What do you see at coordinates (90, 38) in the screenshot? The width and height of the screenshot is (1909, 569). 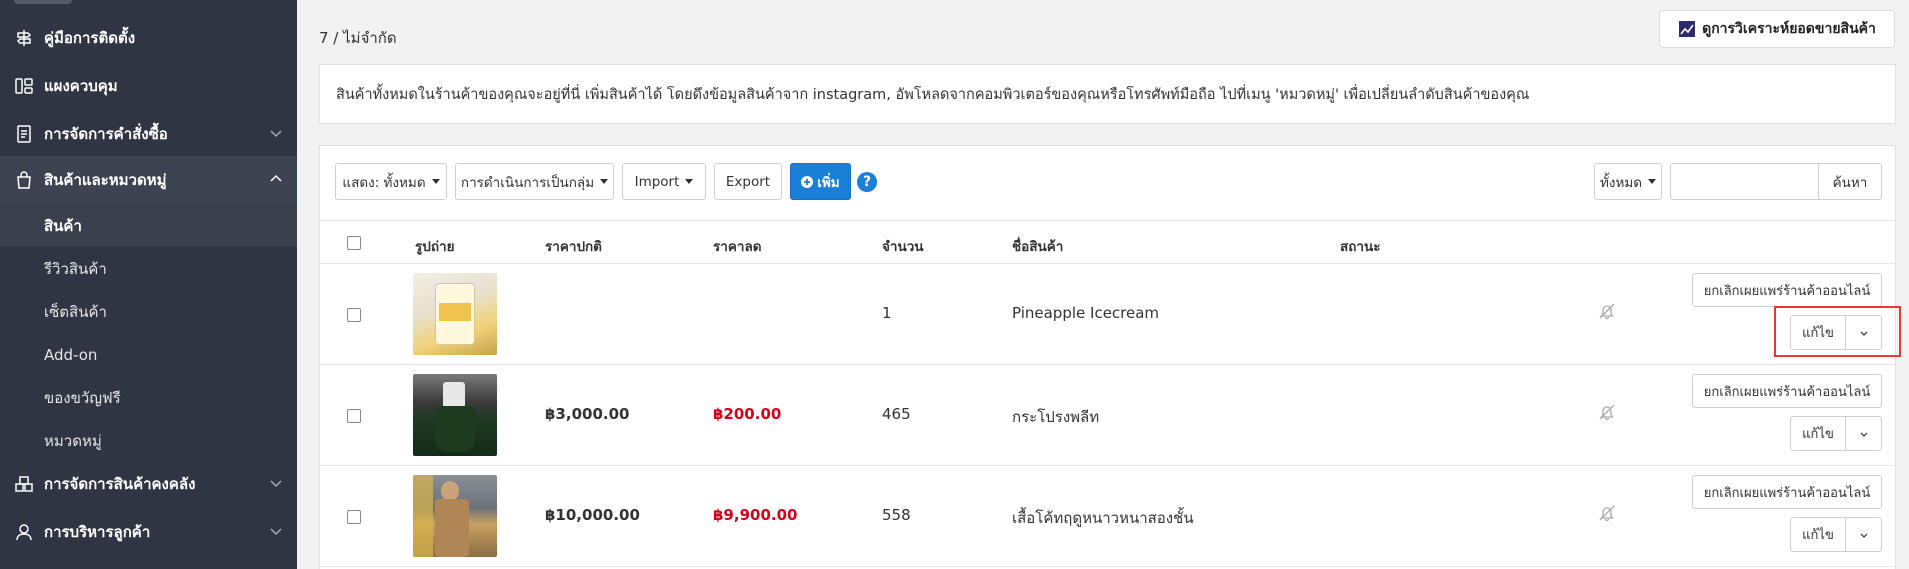 I see `sidebar-item-label: คู่มือการติดตั้ง` at bounding box center [90, 38].